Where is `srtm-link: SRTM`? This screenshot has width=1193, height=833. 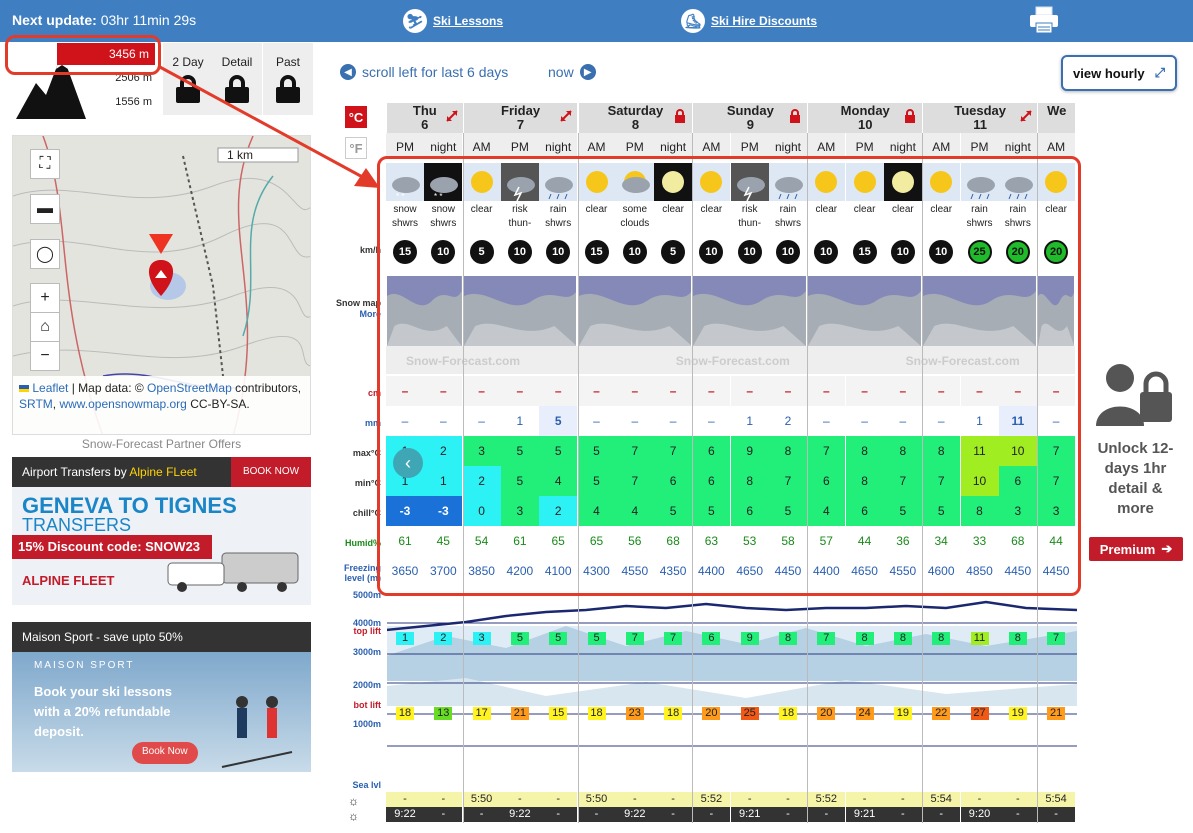 srtm-link: SRTM is located at coordinates (36, 404).